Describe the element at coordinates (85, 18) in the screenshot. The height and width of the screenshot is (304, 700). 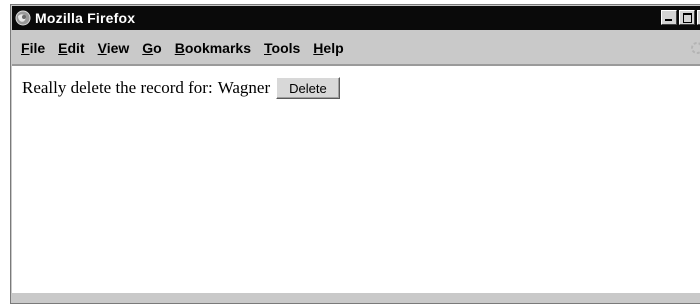
I see `window-title: Mozilla Firefox` at that location.